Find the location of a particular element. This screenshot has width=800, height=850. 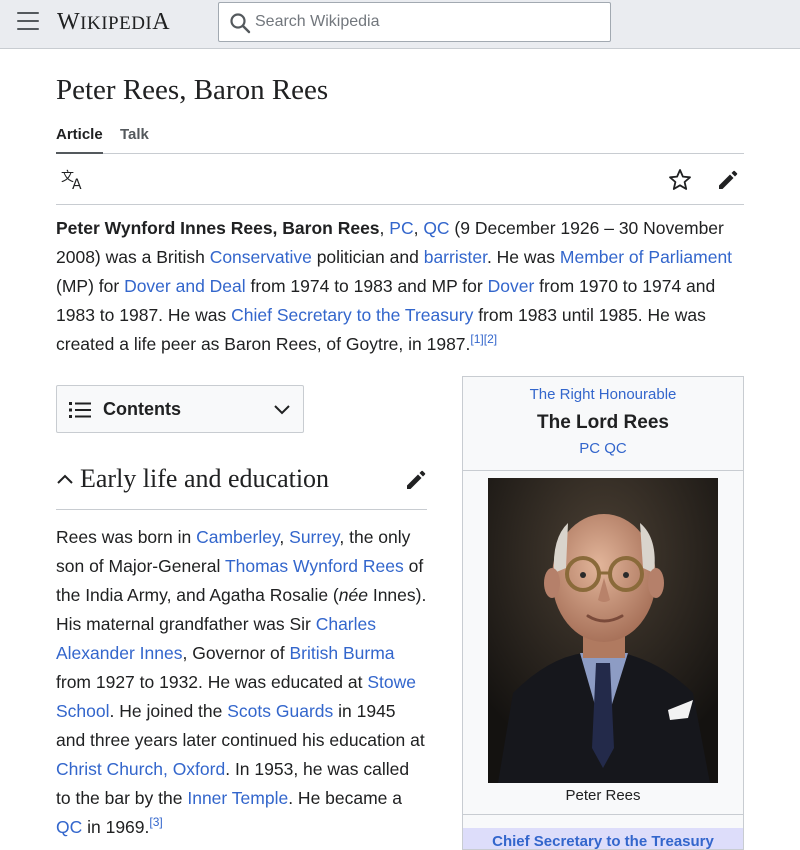

wikipedia-logo: WIKIPEDIA is located at coordinates (113, 22).